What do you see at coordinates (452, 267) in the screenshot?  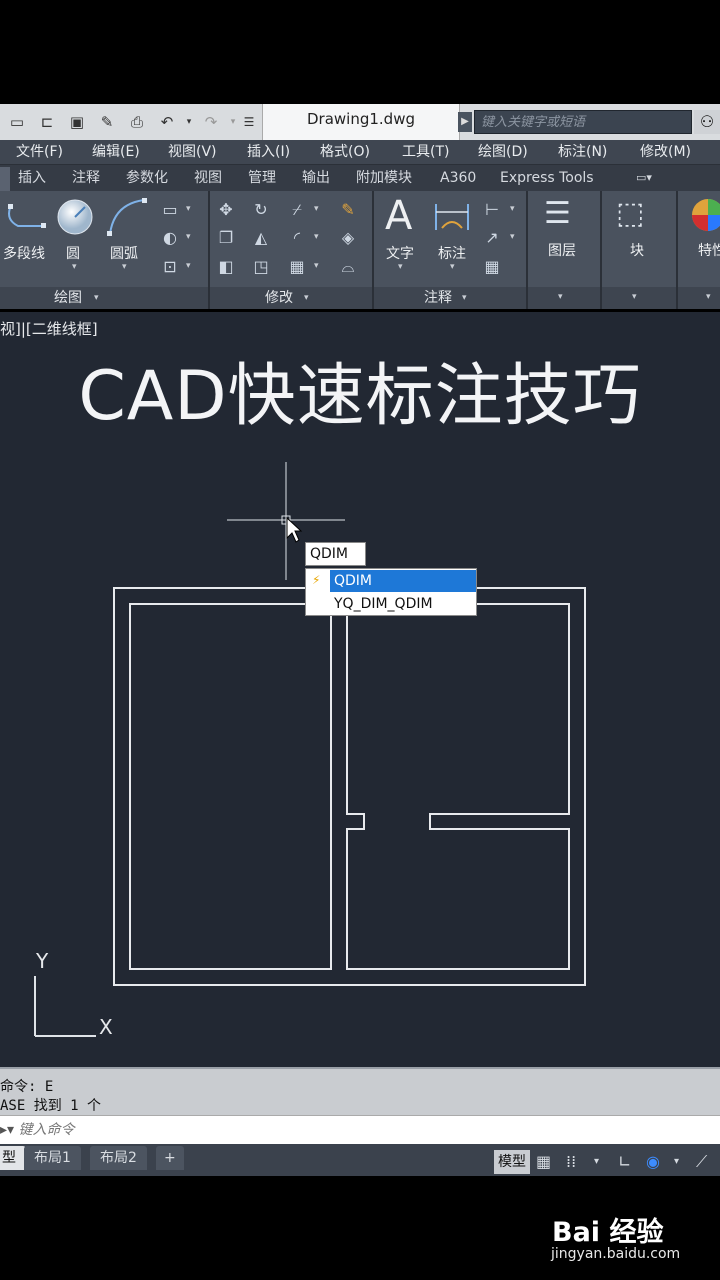 I see `dimension-dropdown-icon: ▾` at bounding box center [452, 267].